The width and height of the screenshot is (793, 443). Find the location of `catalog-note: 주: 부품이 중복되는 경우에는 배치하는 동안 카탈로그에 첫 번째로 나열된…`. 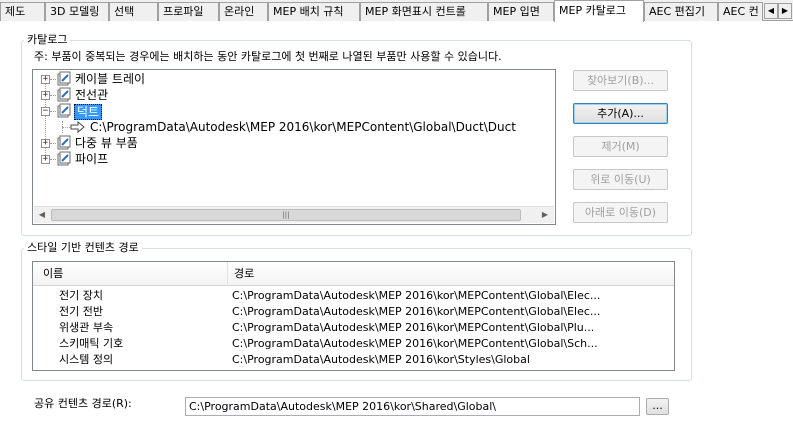

catalog-note: 주: 부품이 중복되는 경우에는 배치하는 동안 카탈로그에 첫 번째로 나열된… is located at coordinates (268, 56).